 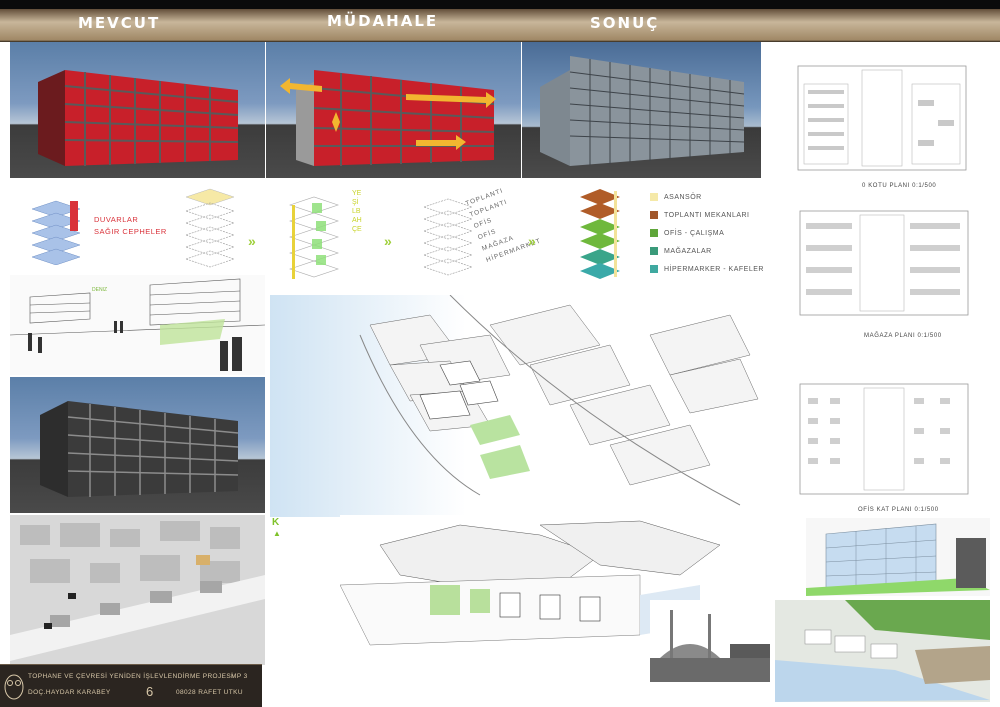 I want to click on legend-item-toplanti: TOPLANTI MEKANLARI, so click(x=707, y=215).